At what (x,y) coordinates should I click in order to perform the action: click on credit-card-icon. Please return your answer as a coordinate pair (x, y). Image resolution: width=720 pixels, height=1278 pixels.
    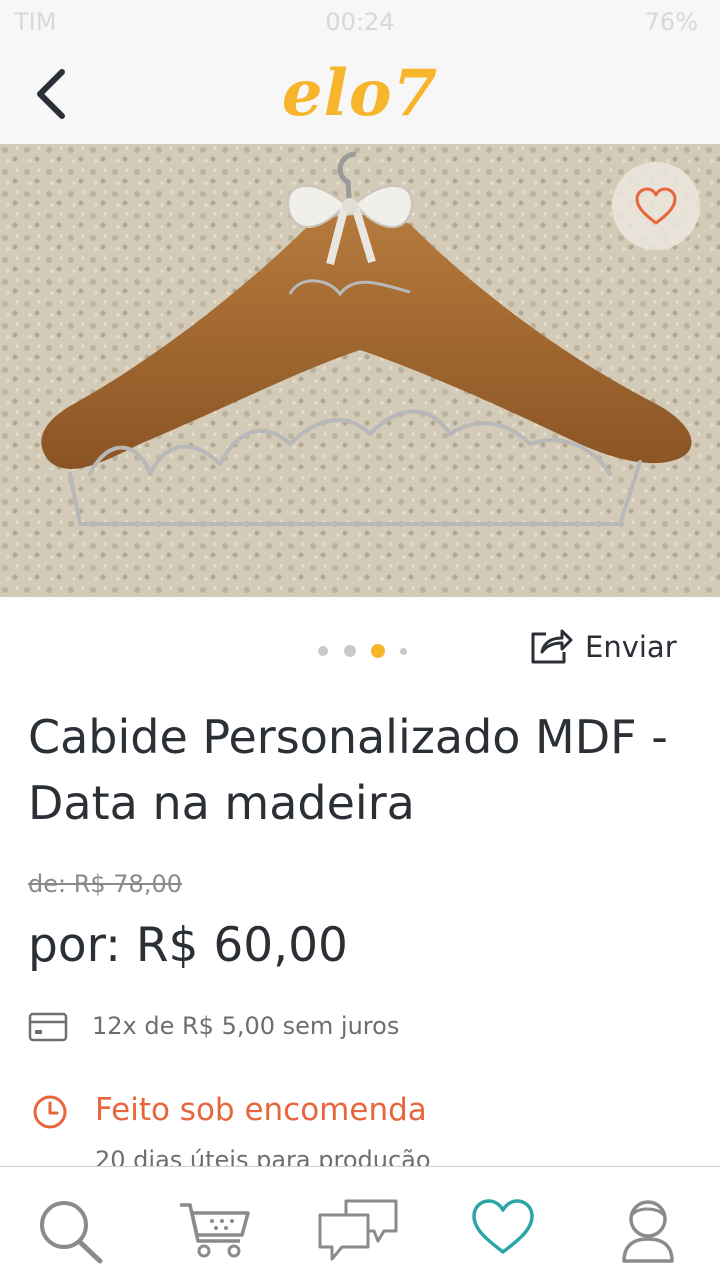
    Looking at the image, I should click on (48, 1027).